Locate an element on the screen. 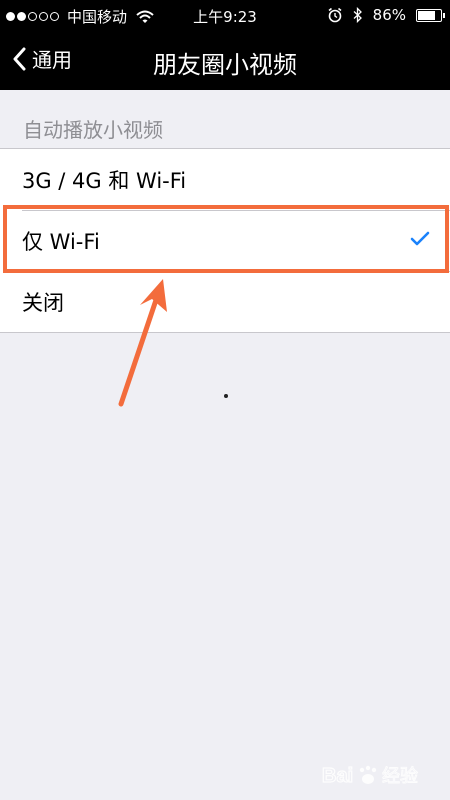  option-label: 3G / 4G 和 Wi-Fi is located at coordinates (104, 180).